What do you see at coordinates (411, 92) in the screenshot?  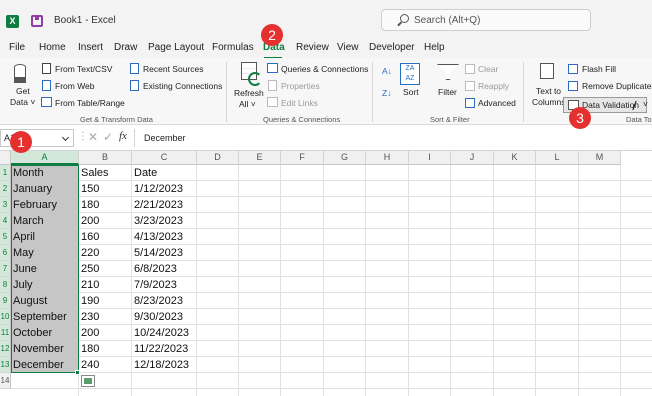 I see `sort-button: Sort` at bounding box center [411, 92].